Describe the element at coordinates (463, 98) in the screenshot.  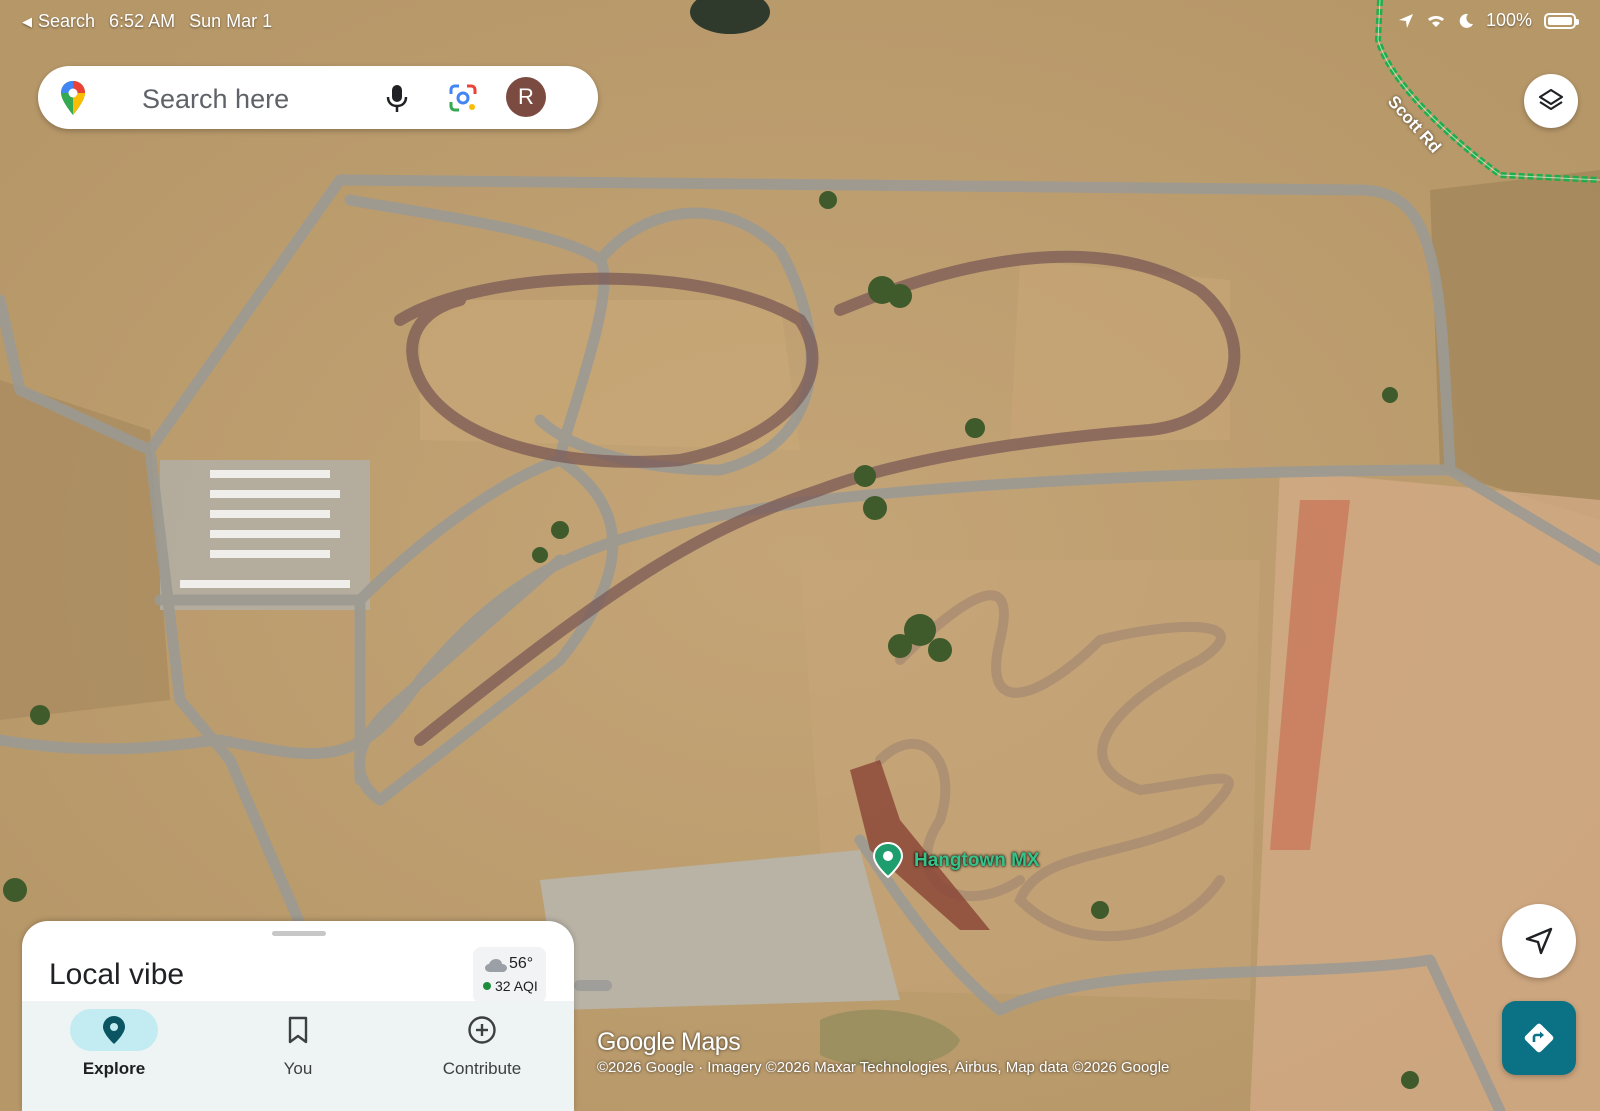
I see `lens-icon` at that location.